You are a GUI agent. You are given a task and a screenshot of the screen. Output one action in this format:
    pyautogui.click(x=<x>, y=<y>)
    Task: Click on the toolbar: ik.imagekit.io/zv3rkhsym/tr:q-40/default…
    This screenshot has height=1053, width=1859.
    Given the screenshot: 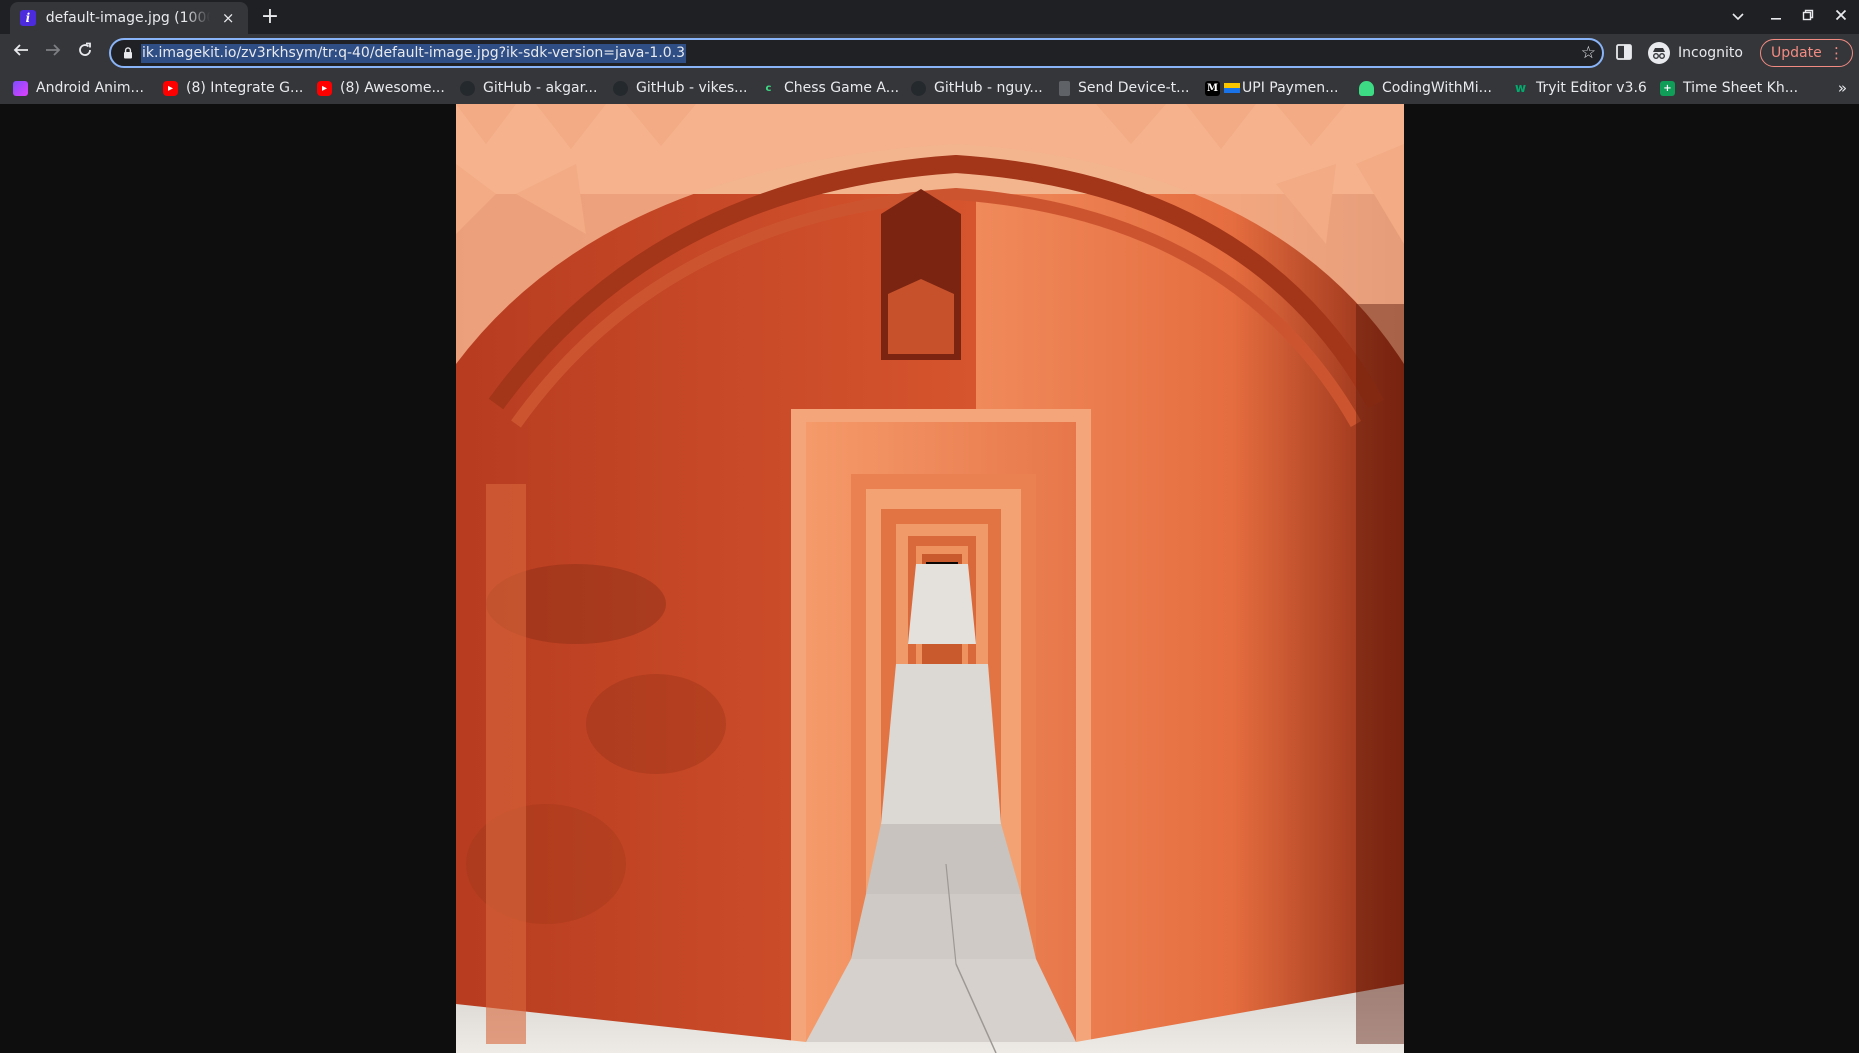 What is the action you would take?
    pyautogui.click(x=929, y=53)
    